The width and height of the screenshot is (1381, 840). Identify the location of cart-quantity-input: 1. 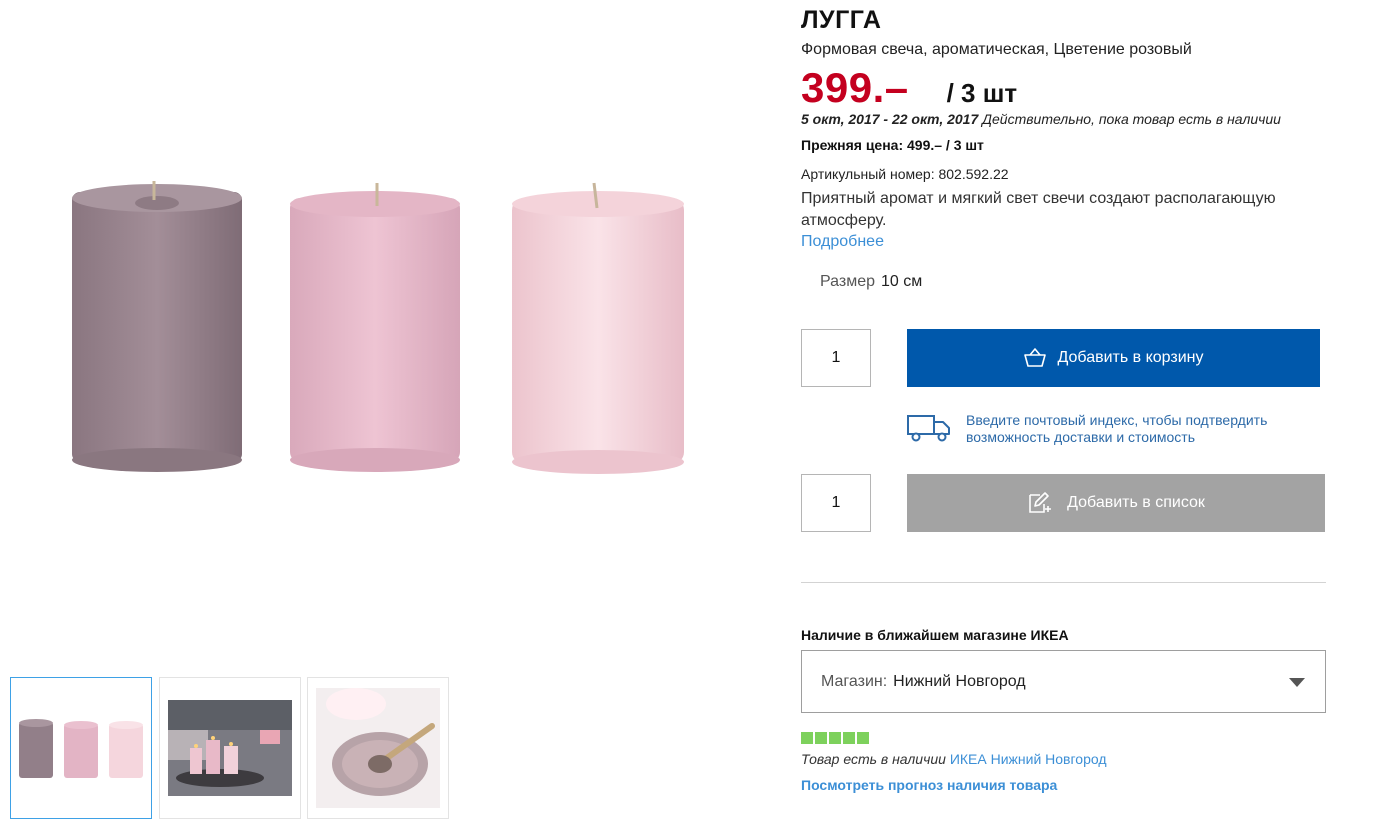
(836, 358).